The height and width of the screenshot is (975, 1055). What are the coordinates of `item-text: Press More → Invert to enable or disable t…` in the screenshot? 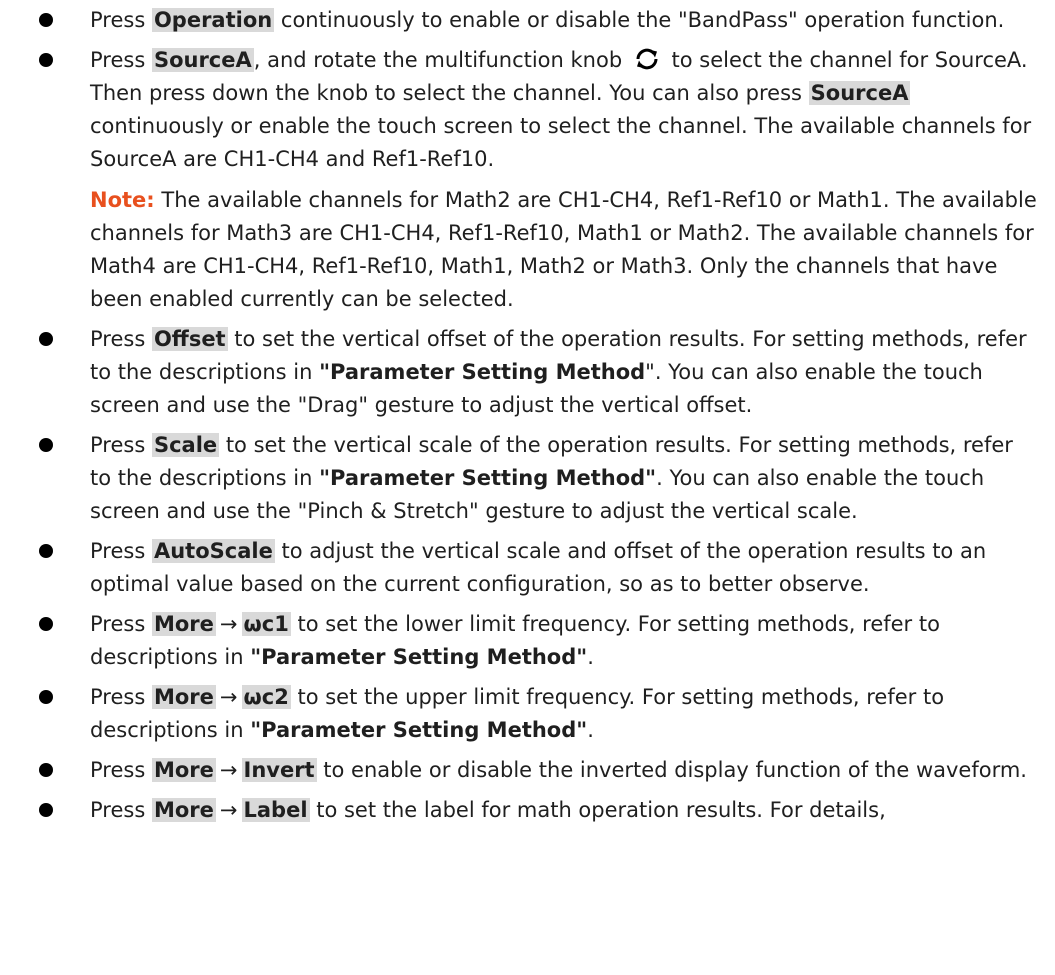 It's located at (563, 770).